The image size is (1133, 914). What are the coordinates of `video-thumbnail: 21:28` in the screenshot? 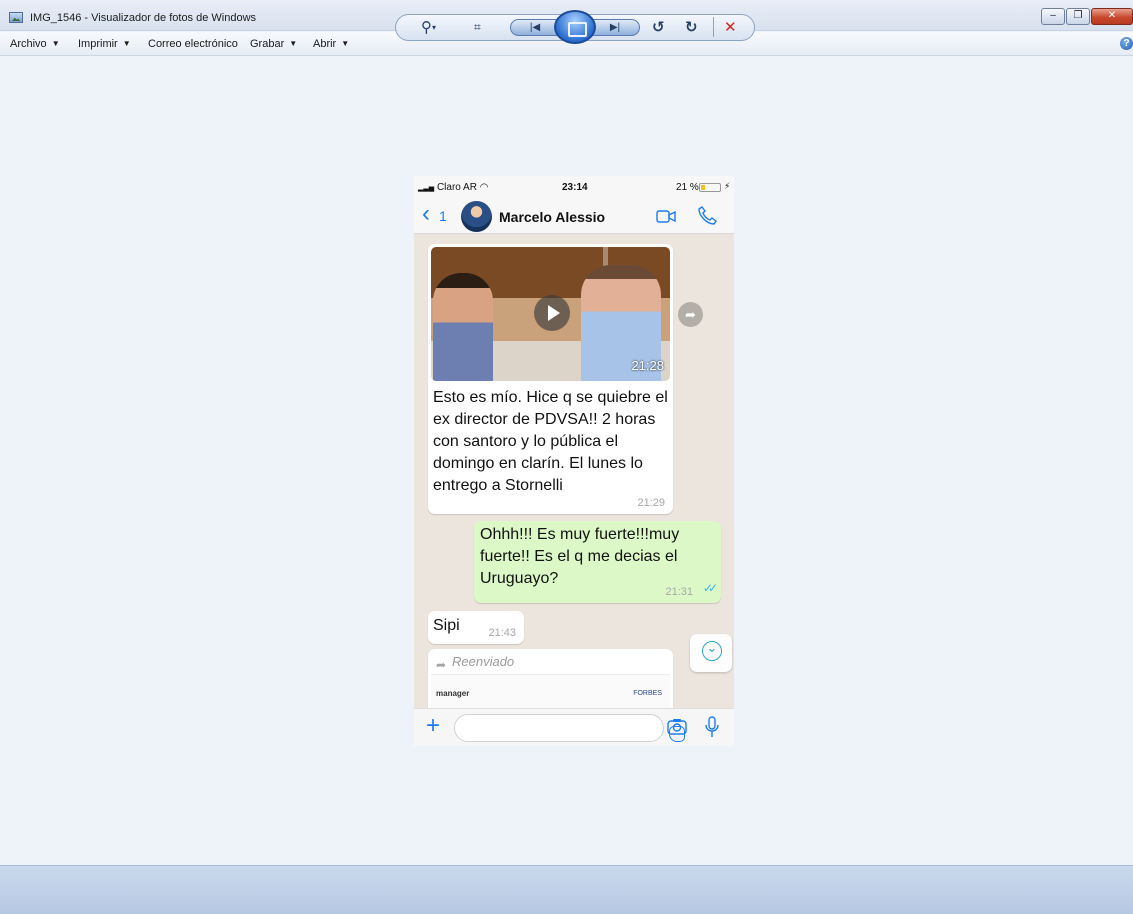 It's located at (550, 314).